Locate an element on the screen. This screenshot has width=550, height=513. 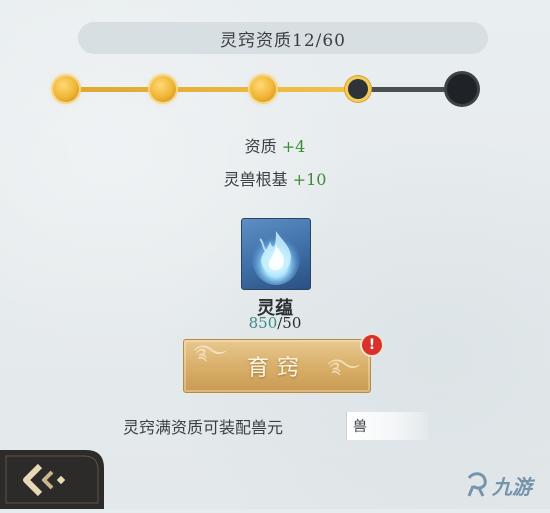
progress-track-fill is located at coordinates (212, 89).